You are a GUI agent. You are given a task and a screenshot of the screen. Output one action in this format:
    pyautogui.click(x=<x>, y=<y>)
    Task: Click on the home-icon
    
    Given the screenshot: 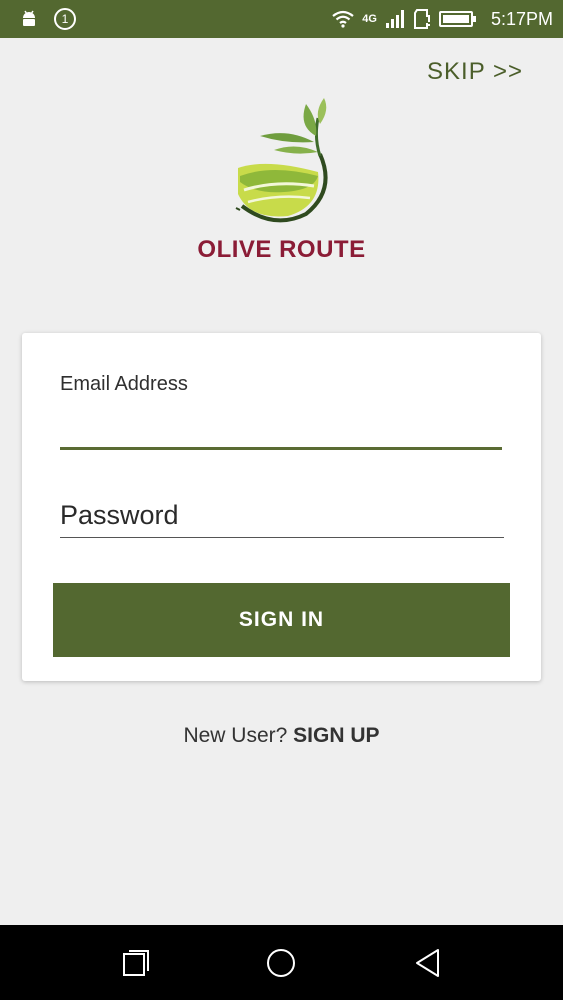 What is the action you would take?
    pyautogui.click(x=281, y=963)
    